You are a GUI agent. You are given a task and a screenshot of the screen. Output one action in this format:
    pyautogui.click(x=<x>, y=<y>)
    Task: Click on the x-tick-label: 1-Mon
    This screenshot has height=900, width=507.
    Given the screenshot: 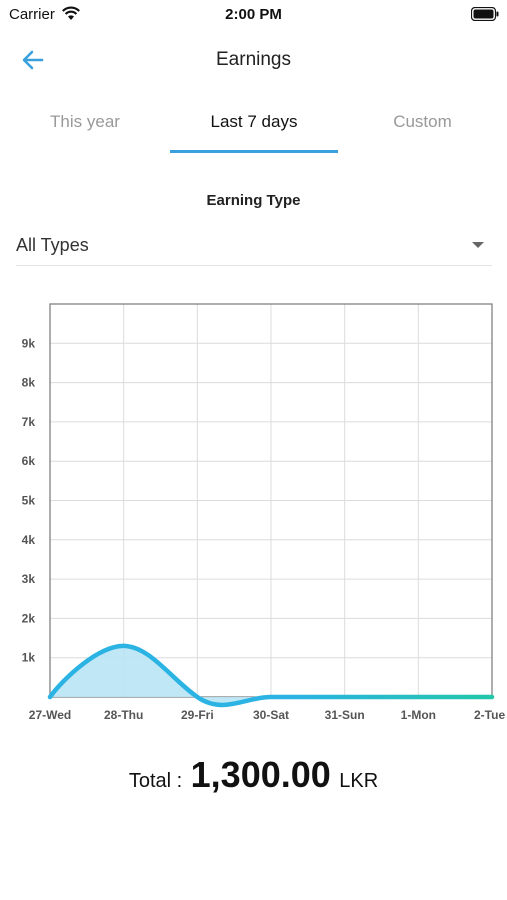 What is the action you would take?
    pyautogui.click(x=418, y=715)
    